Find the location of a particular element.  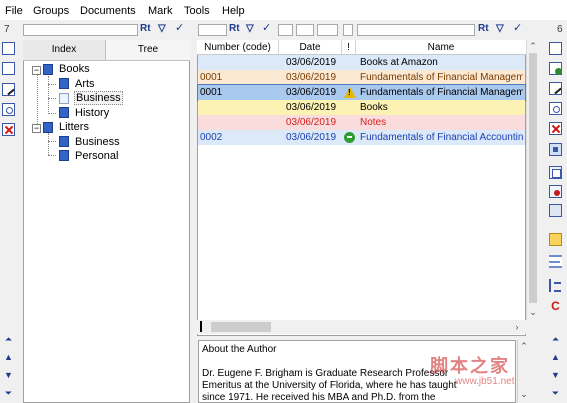

sort-icon: Rt is located at coordinates (145, 29).